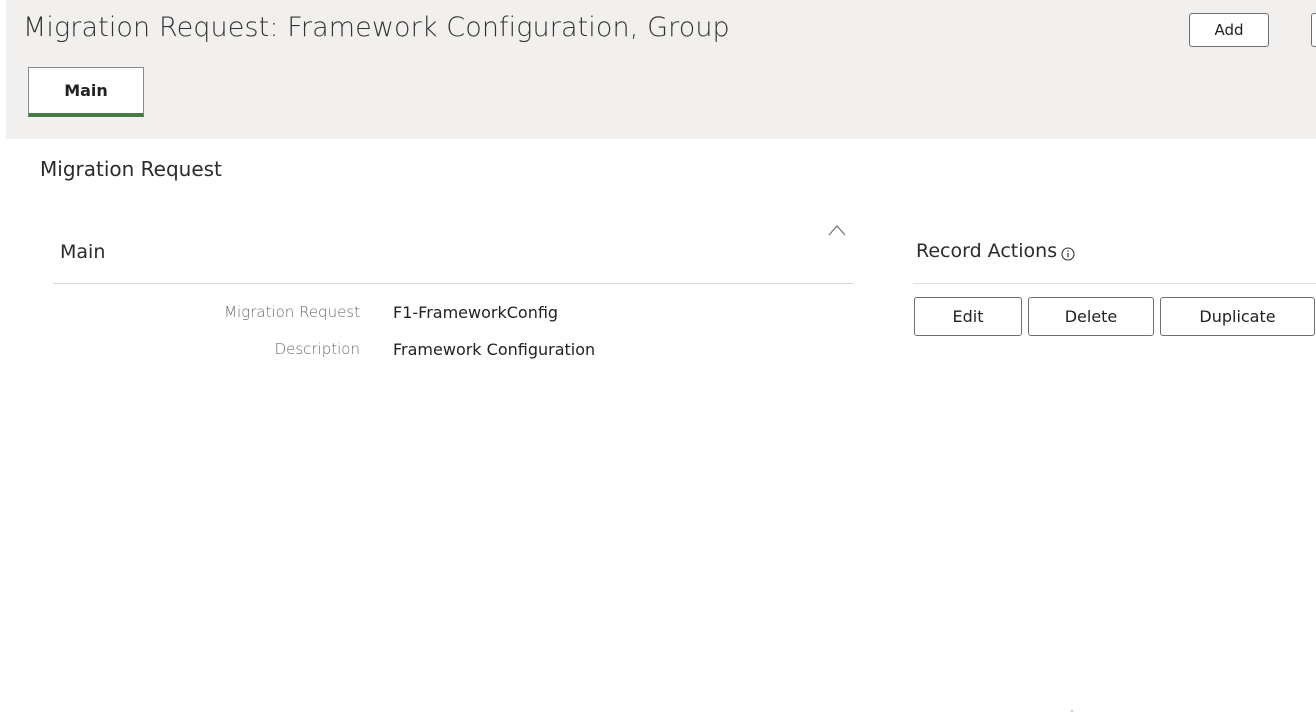 This screenshot has width=1316, height=713. What do you see at coordinates (494, 349) in the screenshot?
I see `field-value-description: Framework Configuration` at bounding box center [494, 349].